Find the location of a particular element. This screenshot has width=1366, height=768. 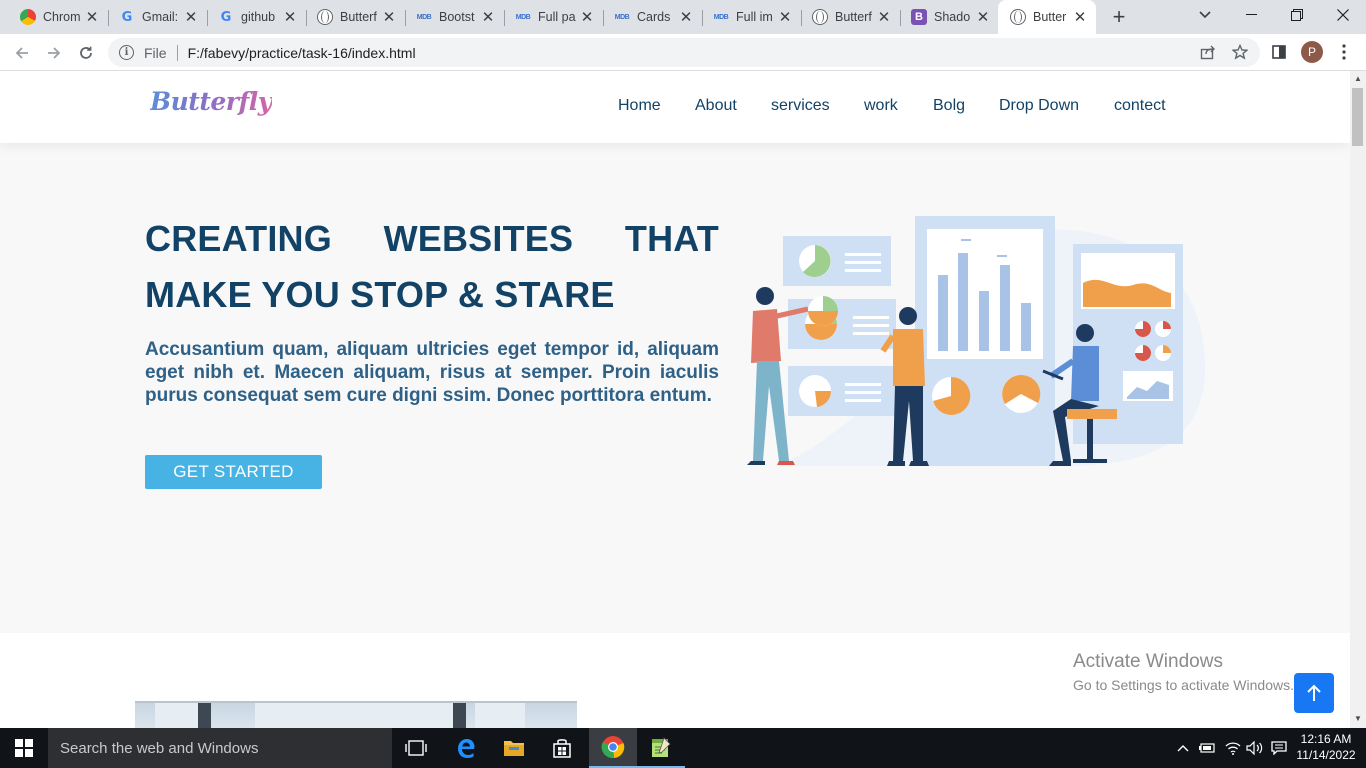

arrow-right-icon is located at coordinates (54, 53).